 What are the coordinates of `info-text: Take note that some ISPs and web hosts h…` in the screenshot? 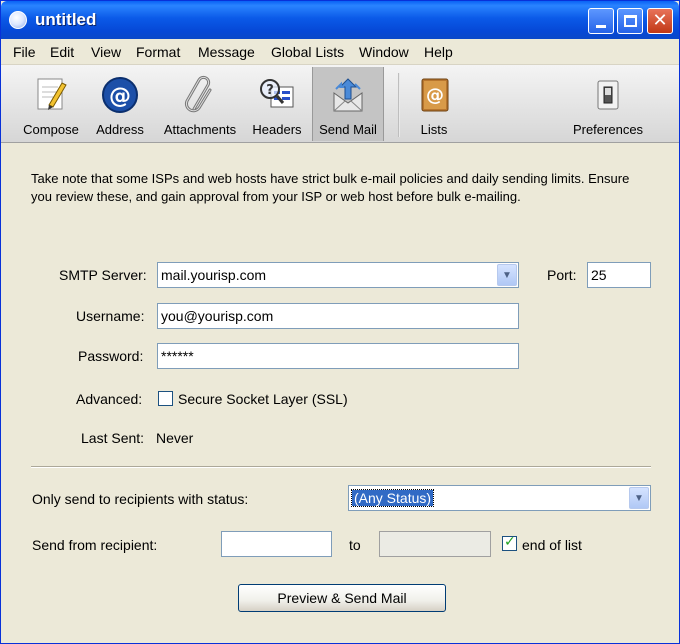 It's located at (330, 187).